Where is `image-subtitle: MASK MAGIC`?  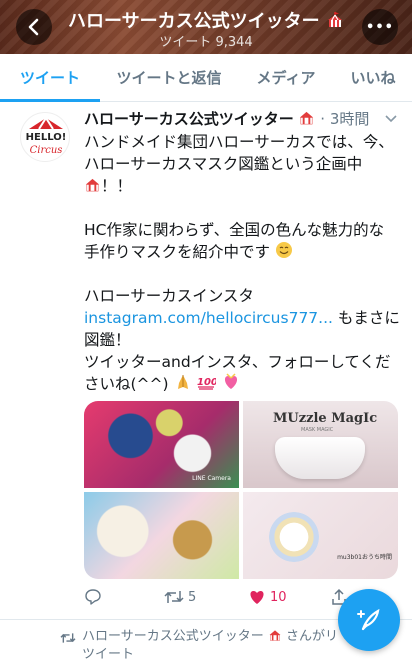
image-subtitle: MASK MAGIC is located at coordinates (317, 430).